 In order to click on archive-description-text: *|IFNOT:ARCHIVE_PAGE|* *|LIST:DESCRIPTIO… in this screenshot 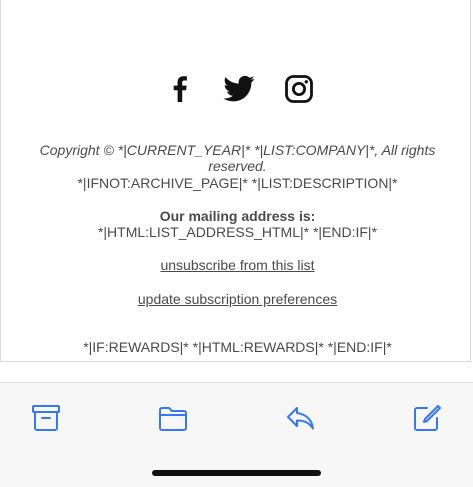, I will do `click(237, 183)`.